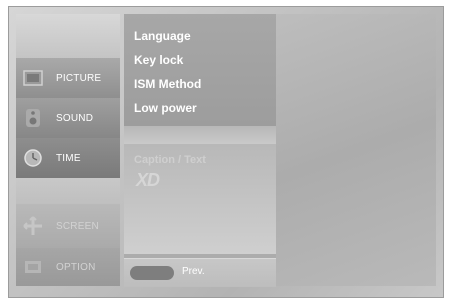 This screenshot has height=304, width=450. Describe the element at coordinates (68, 36) in the screenshot. I see `sidebar-header` at that location.